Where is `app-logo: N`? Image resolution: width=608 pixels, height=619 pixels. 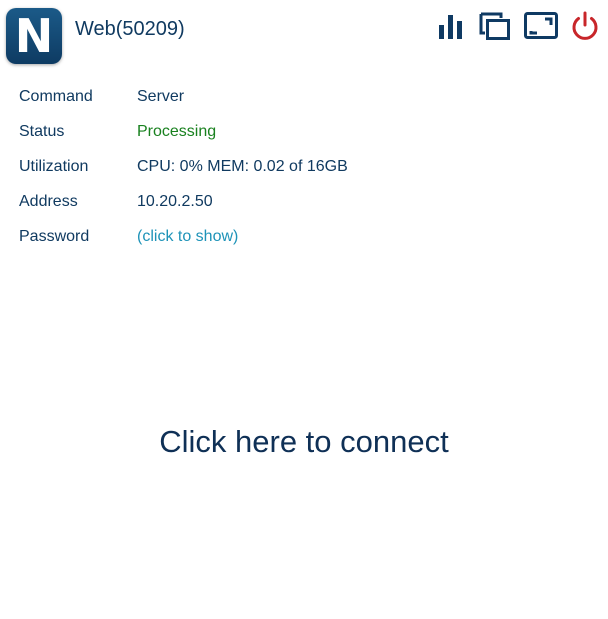
app-logo: N is located at coordinates (34, 36).